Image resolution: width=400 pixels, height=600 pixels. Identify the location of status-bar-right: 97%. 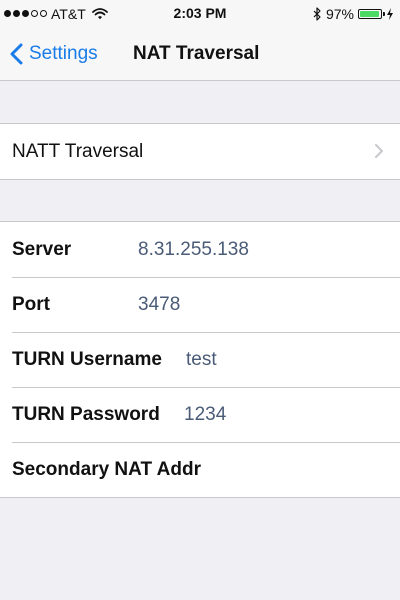
(353, 13).